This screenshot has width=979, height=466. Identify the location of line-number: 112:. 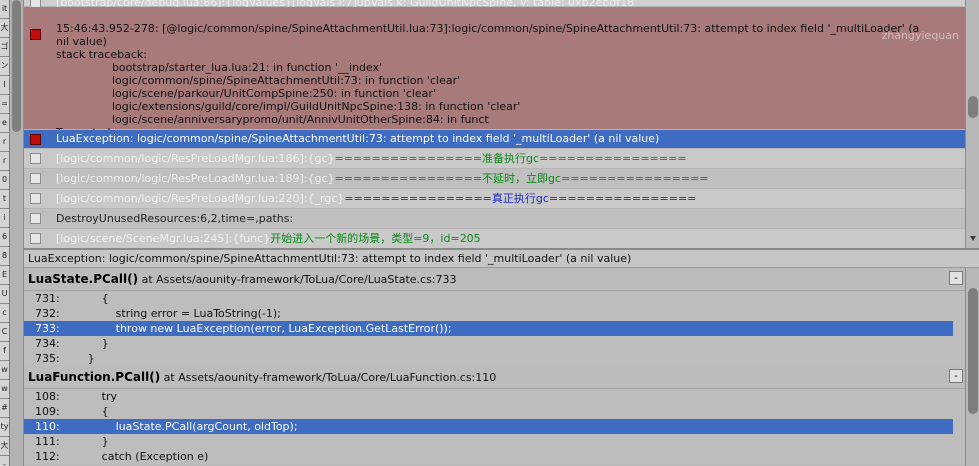
(47, 456).